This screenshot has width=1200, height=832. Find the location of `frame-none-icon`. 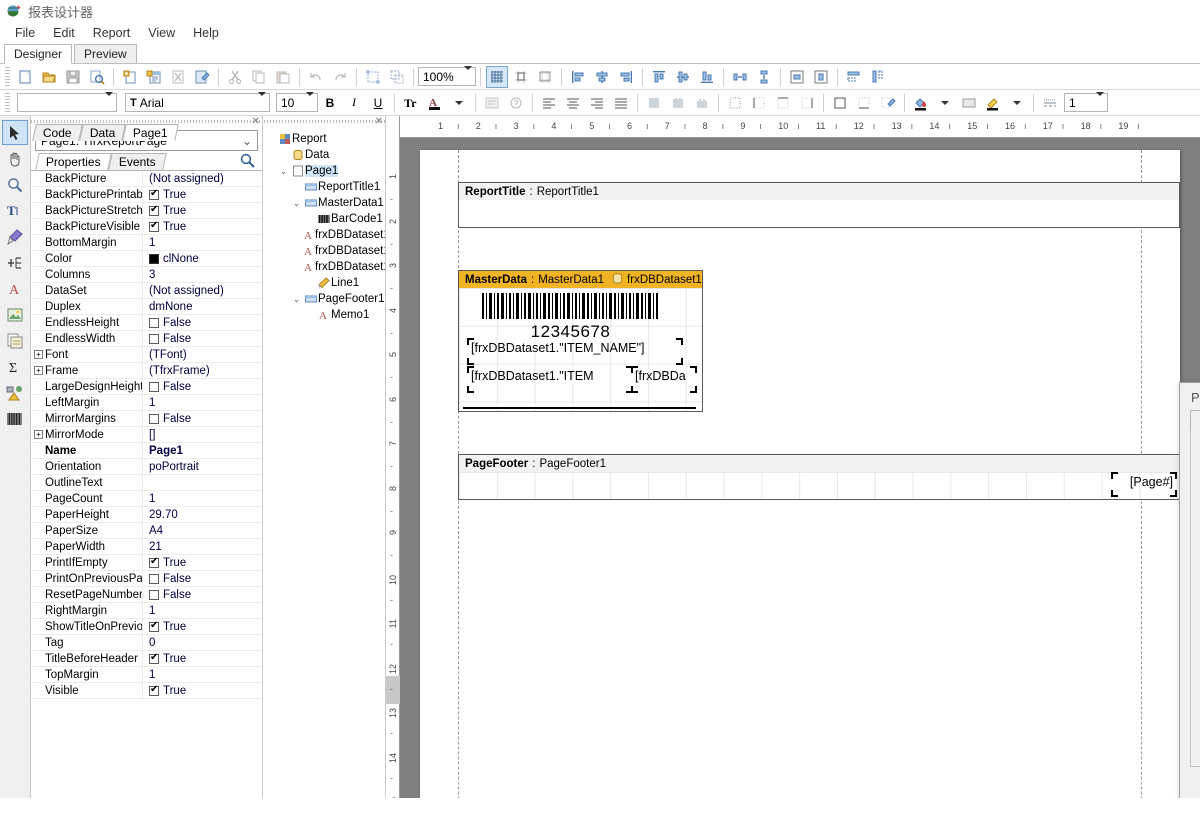

frame-none-icon is located at coordinates (735, 103).